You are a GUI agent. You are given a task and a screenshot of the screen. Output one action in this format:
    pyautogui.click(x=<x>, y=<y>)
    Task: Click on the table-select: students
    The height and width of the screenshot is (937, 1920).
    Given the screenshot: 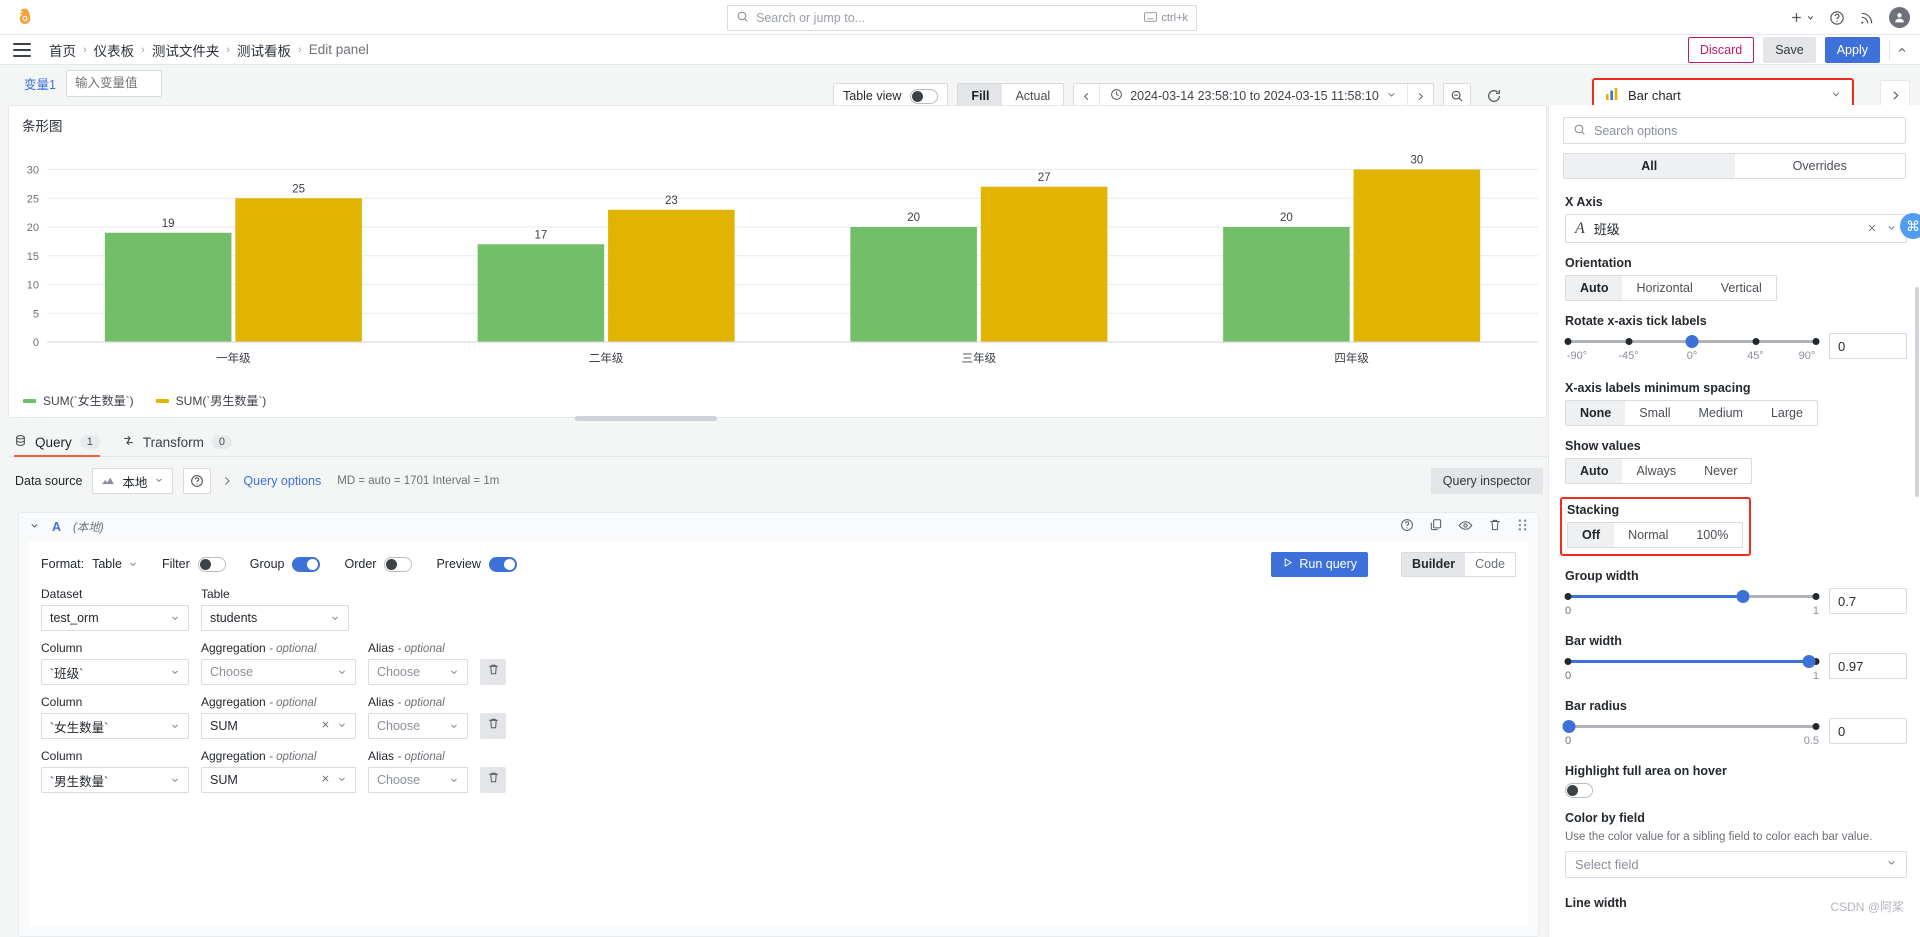 What is the action you would take?
    pyautogui.click(x=275, y=618)
    